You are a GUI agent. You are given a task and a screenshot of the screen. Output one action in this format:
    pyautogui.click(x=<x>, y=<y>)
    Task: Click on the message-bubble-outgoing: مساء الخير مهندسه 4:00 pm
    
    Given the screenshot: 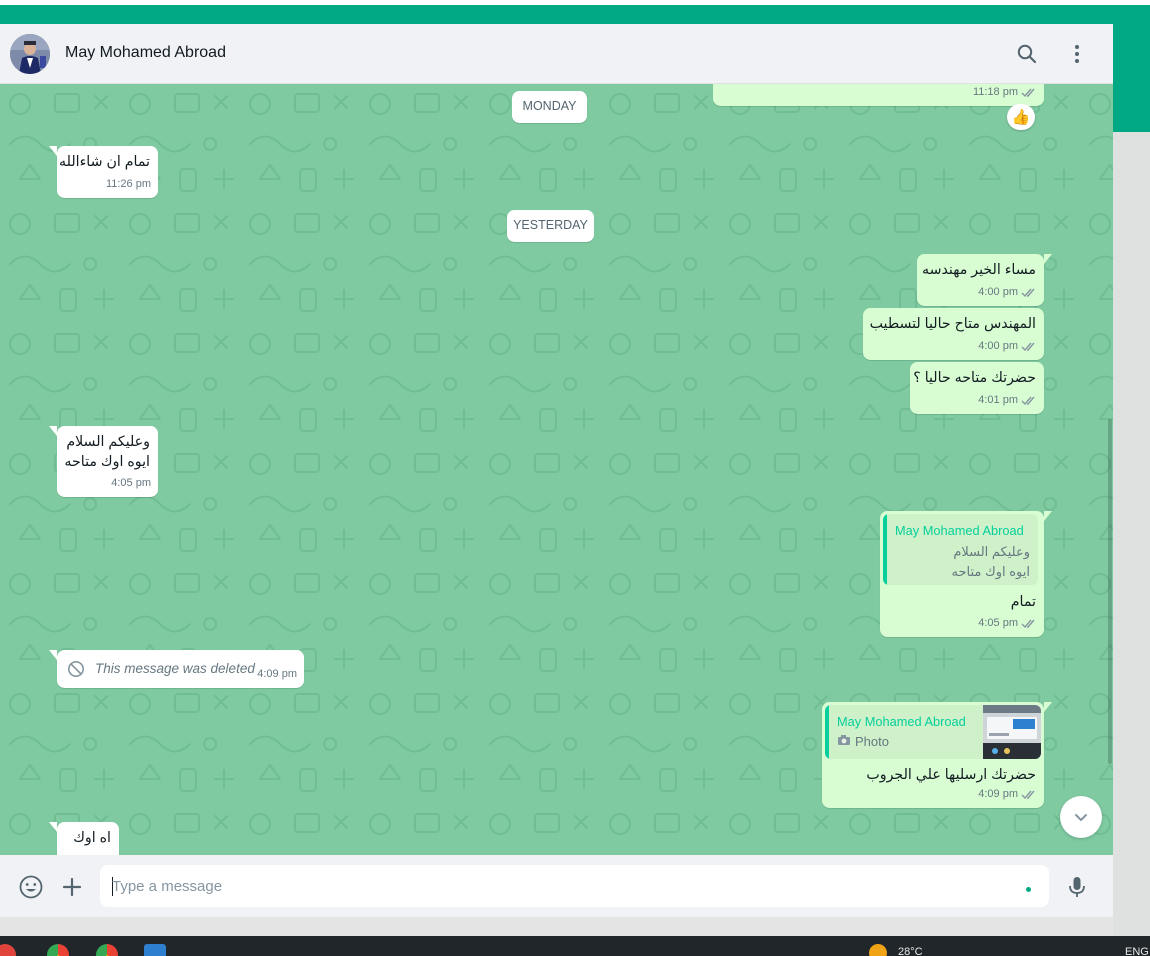 What is the action you would take?
    pyautogui.click(x=984, y=280)
    